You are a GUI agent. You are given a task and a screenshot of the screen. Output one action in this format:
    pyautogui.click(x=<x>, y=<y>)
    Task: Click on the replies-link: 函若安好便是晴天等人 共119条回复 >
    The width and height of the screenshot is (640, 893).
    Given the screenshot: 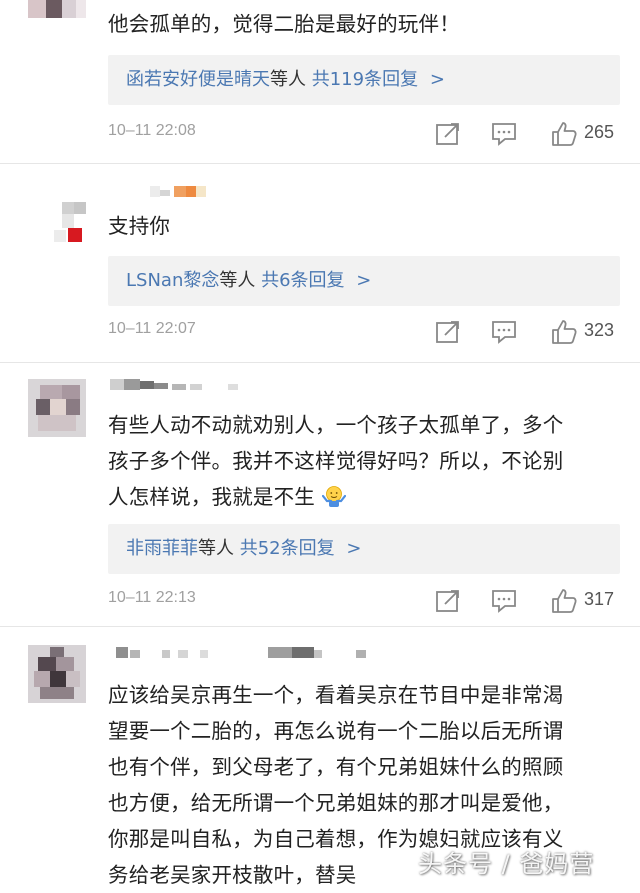 What is the action you would take?
    pyautogui.click(x=364, y=80)
    